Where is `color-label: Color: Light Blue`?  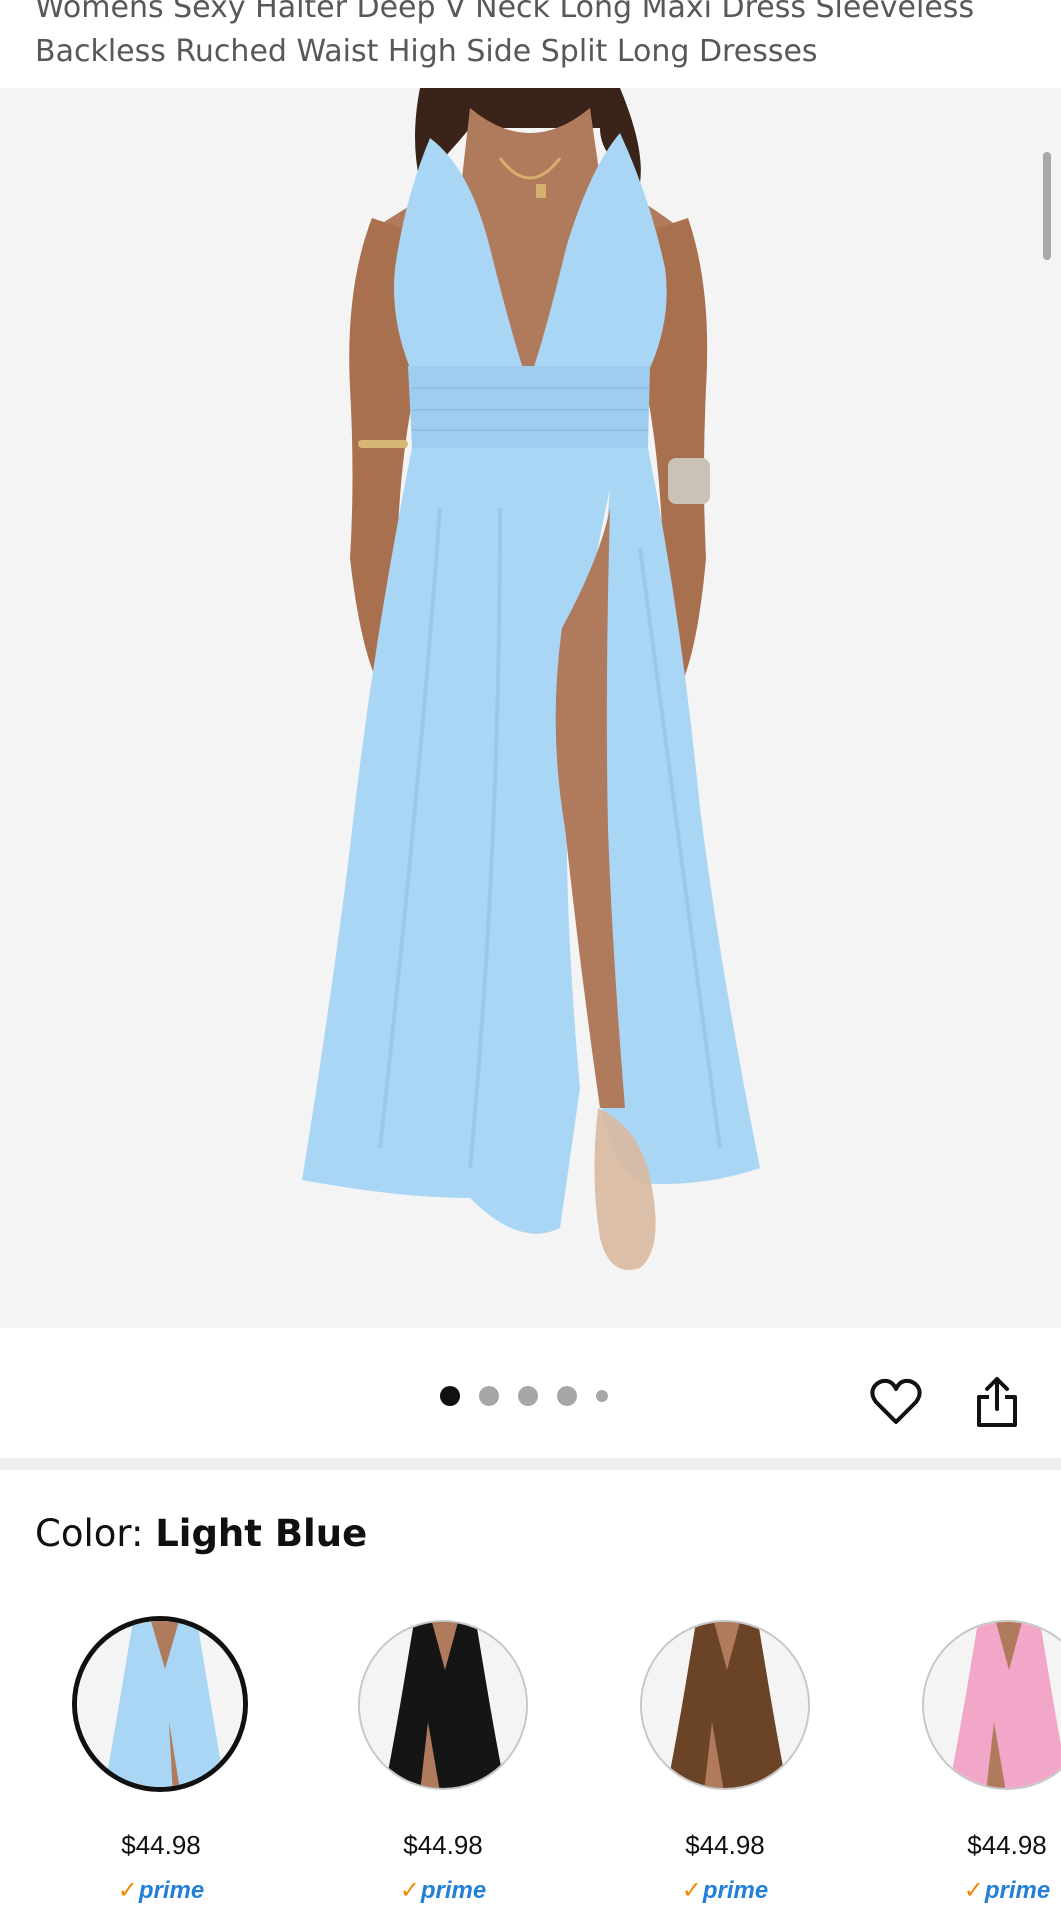 color-label: Color: Light Blue is located at coordinates (201, 1534).